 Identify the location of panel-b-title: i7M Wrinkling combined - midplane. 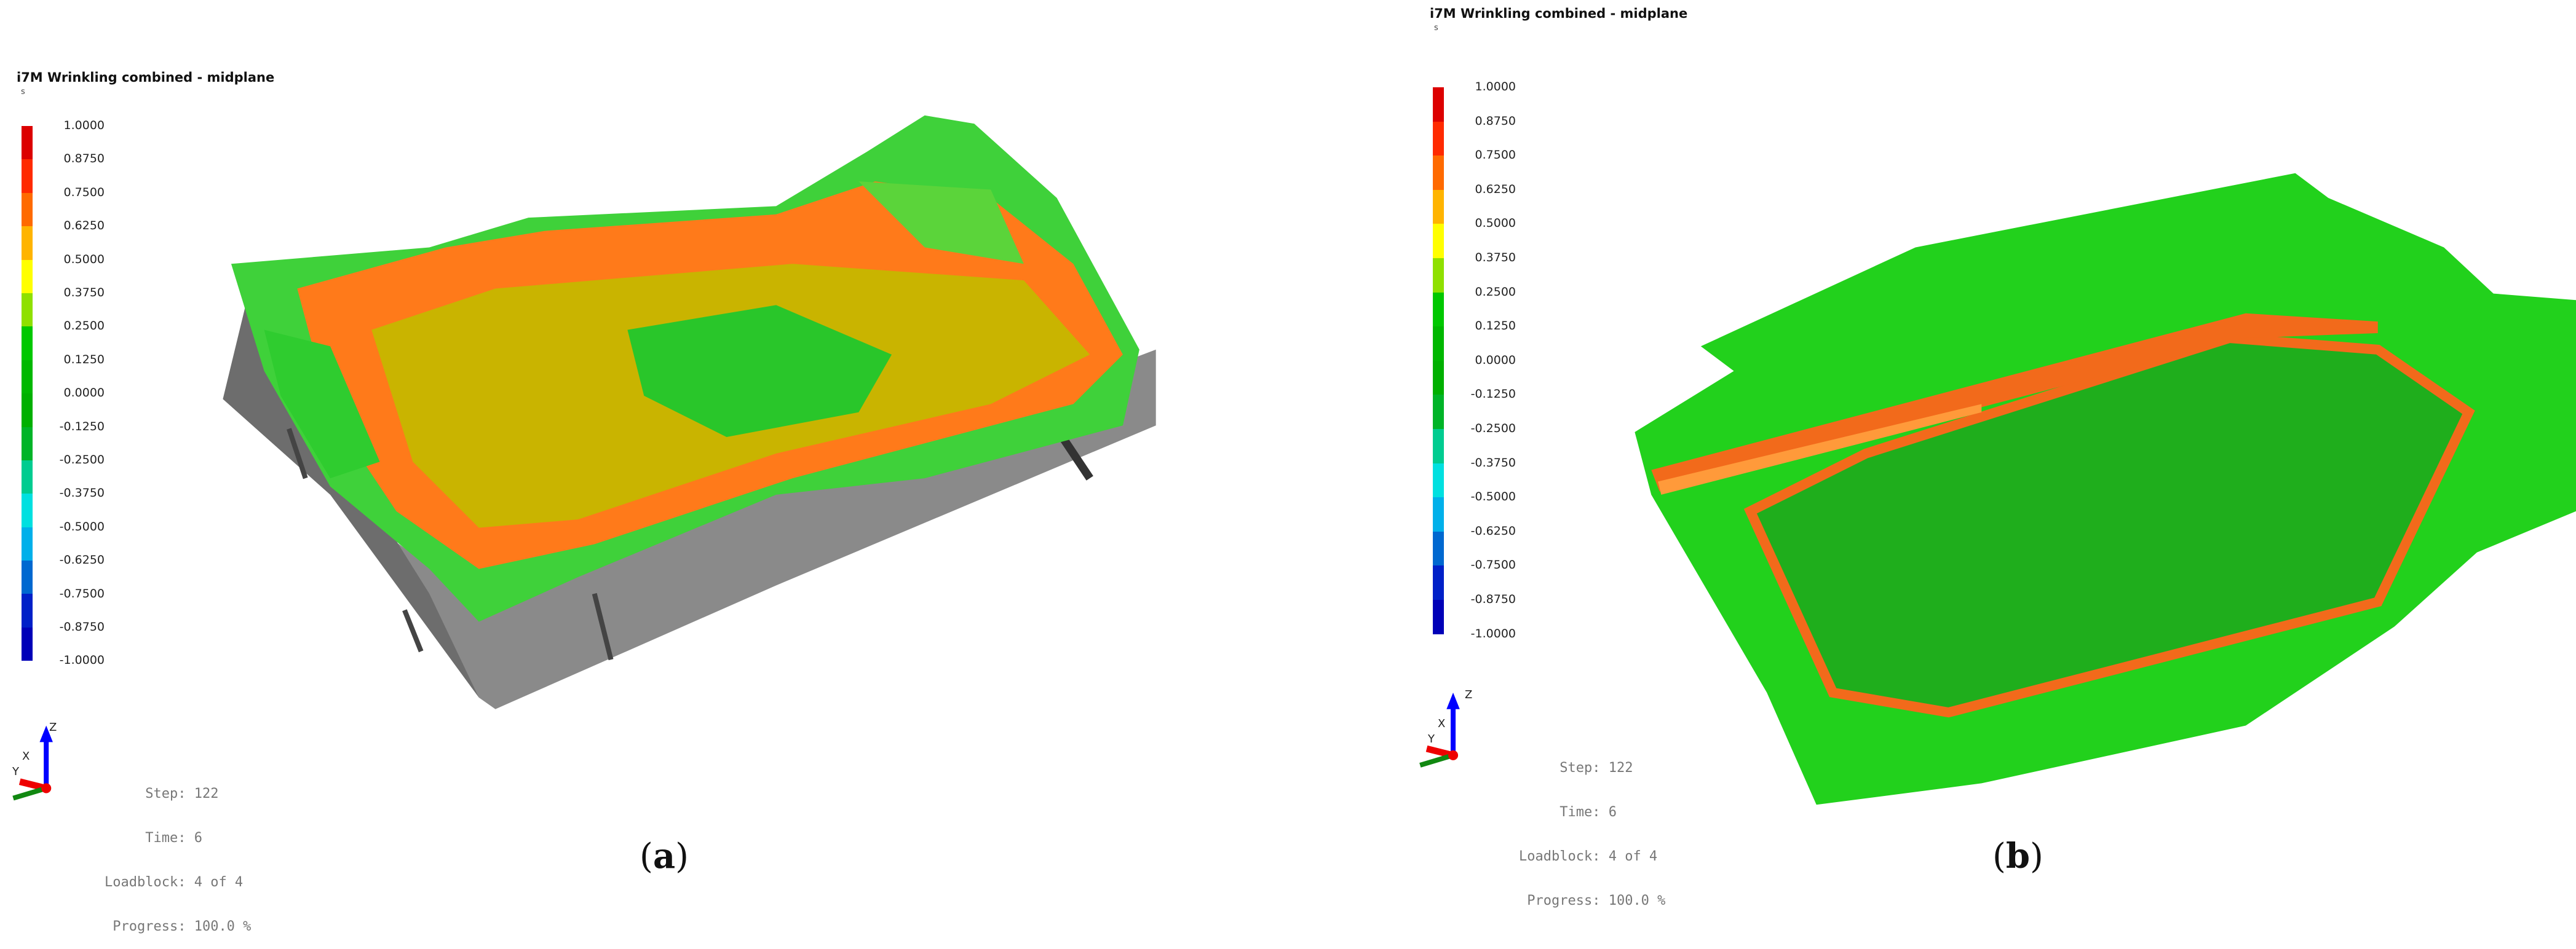
(1559, 13).